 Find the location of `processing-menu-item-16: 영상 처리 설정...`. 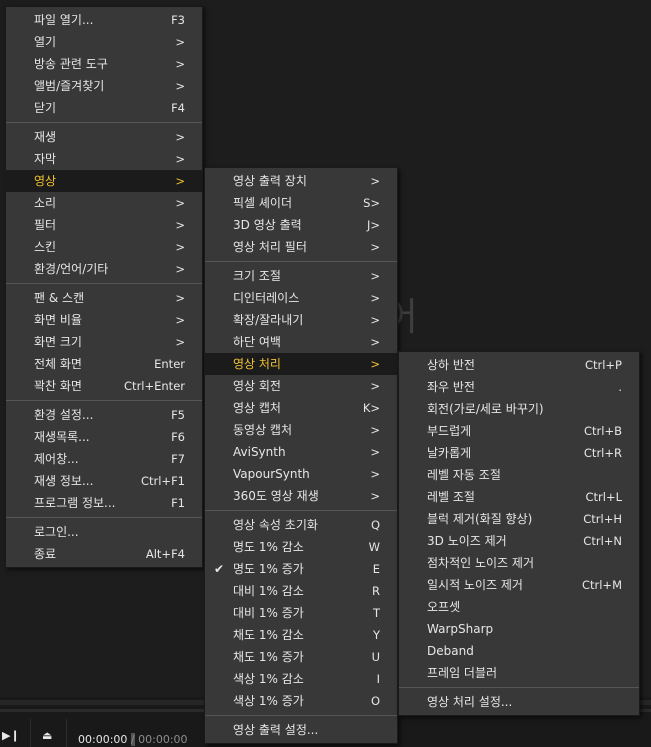

processing-menu-item-16: 영상 처리 설정... is located at coordinates (519, 702).